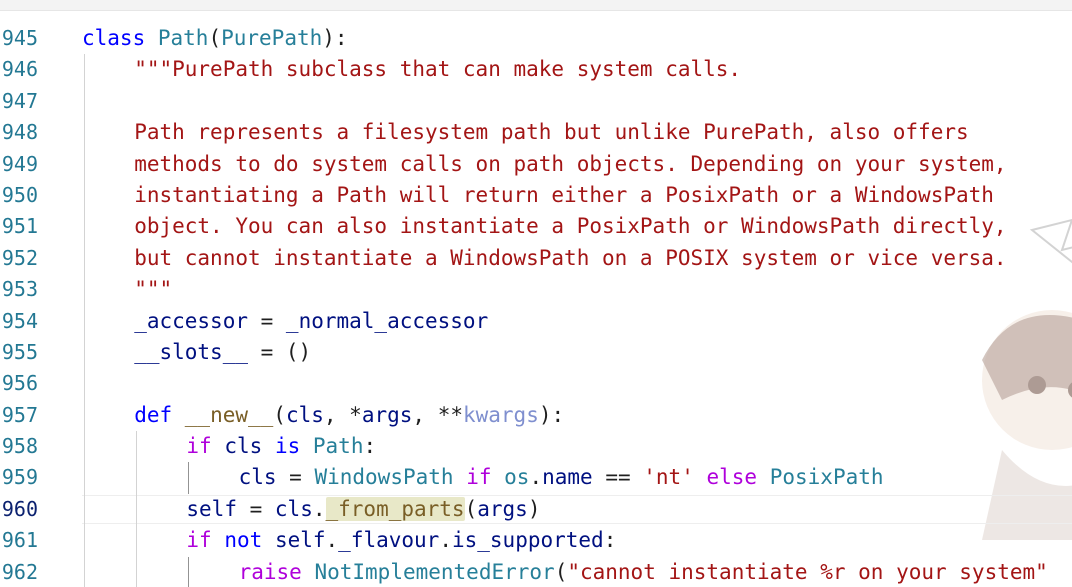 Image resolution: width=1072 pixels, height=587 pixels. Describe the element at coordinates (19, 257) in the screenshot. I see `line-number: 952` at that location.